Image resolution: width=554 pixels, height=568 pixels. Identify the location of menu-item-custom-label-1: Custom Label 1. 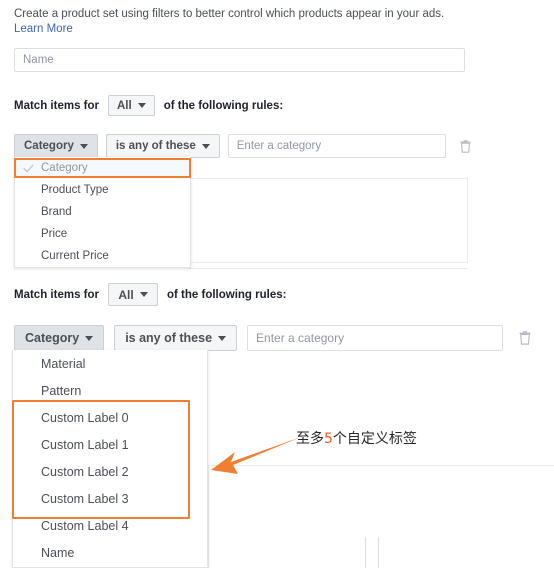
(110, 444).